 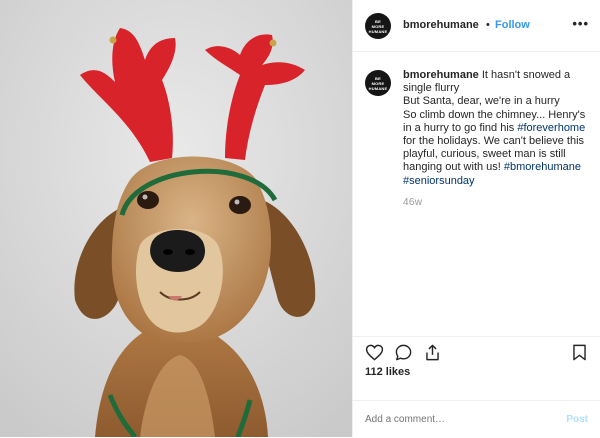 What do you see at coordinates (374, 352) in the screenshot?
I see `heart-icon` at bounding box center [374, 352].